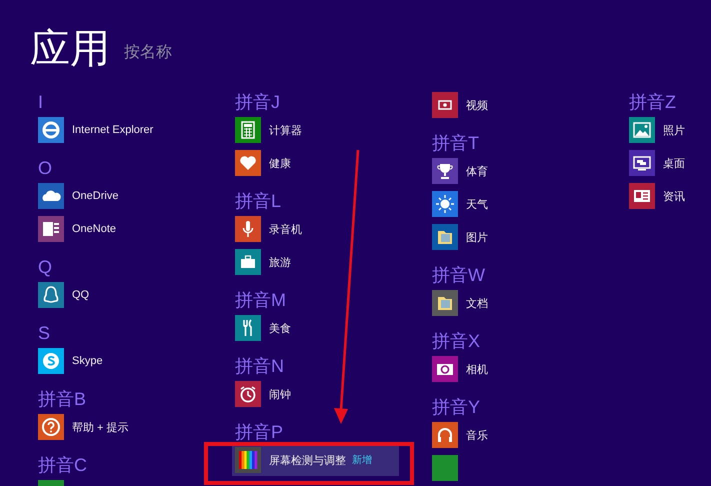  I want to click on app-item: Skype, so click(74, 361).